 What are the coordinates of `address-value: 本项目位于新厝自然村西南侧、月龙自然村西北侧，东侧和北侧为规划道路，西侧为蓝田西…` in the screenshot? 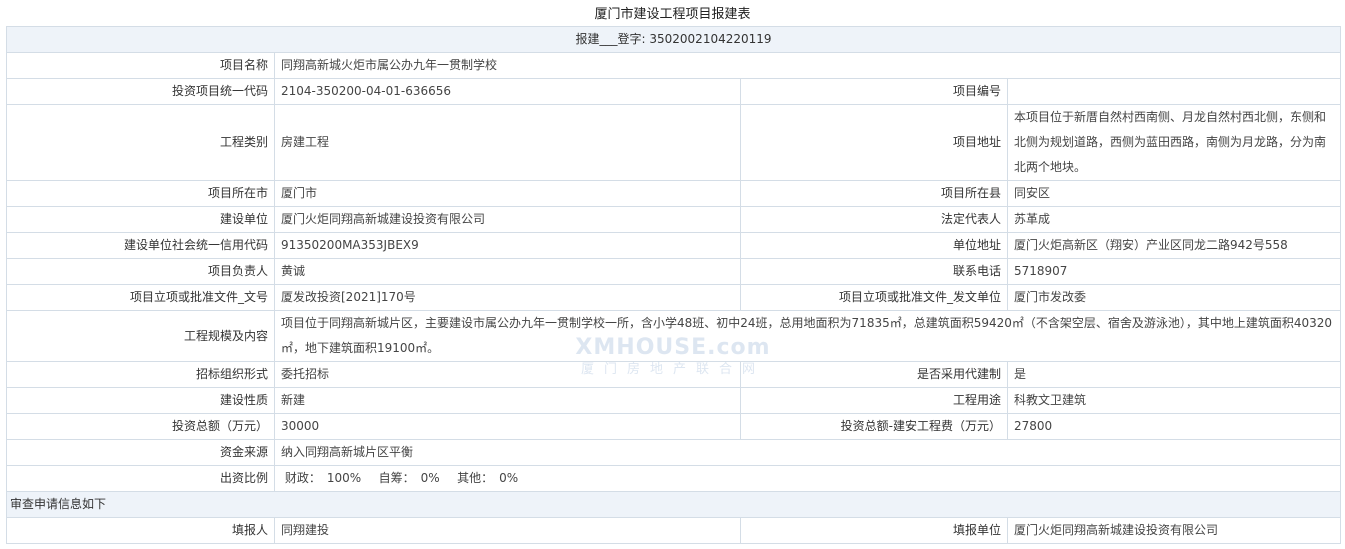 It's located at (1174, 142).